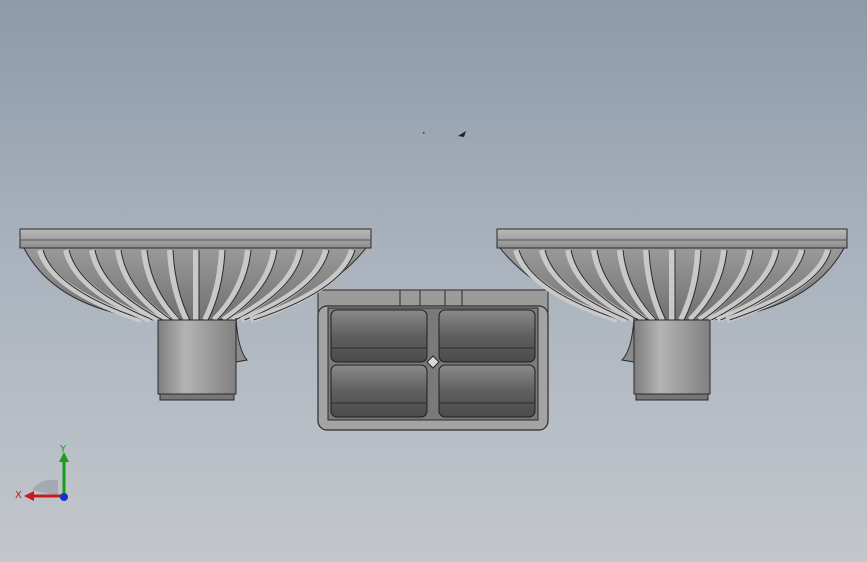 The image size is (867, 562). Describe the element at coordinates (45, 487) in the screenshot. I see `triad-plane` at that location.